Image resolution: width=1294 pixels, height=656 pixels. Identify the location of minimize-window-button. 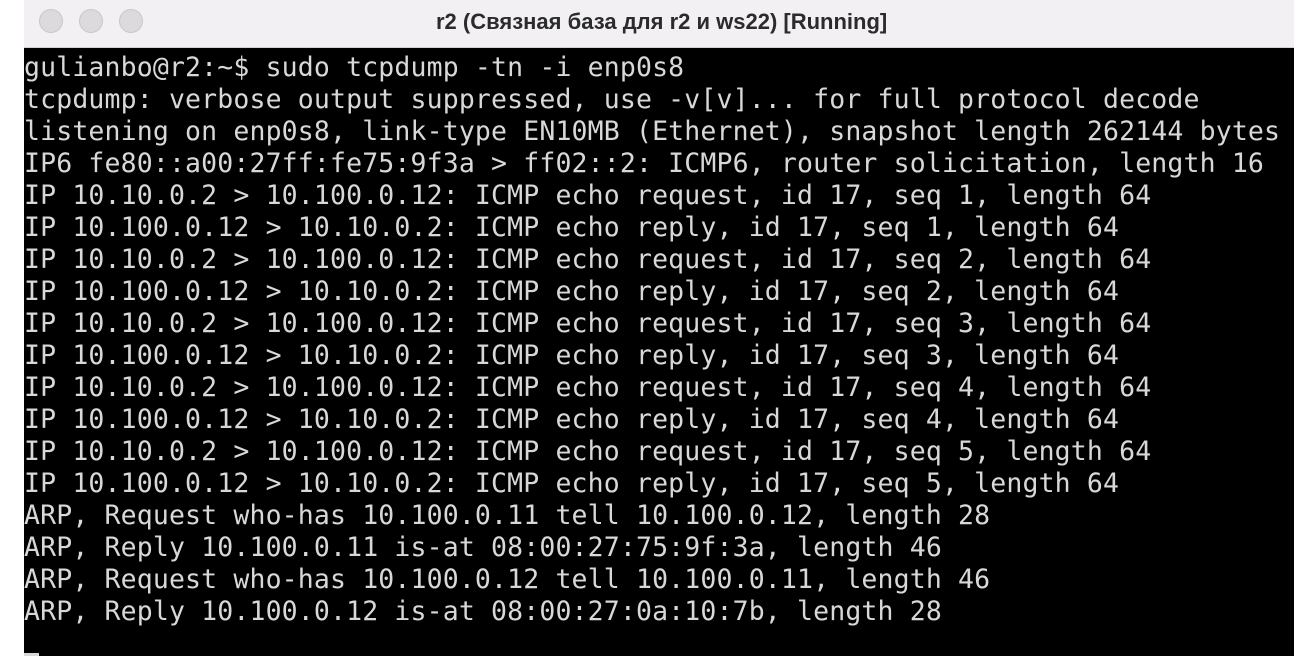
(91, 21).